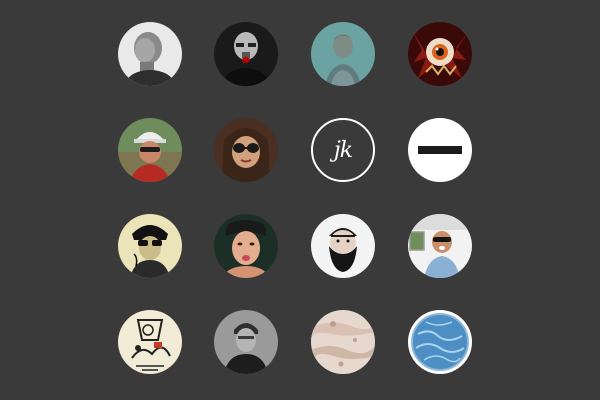 This screenshot has height=400, width=600. I want to click on avatar-sketch-illustration, so click(150, 342).